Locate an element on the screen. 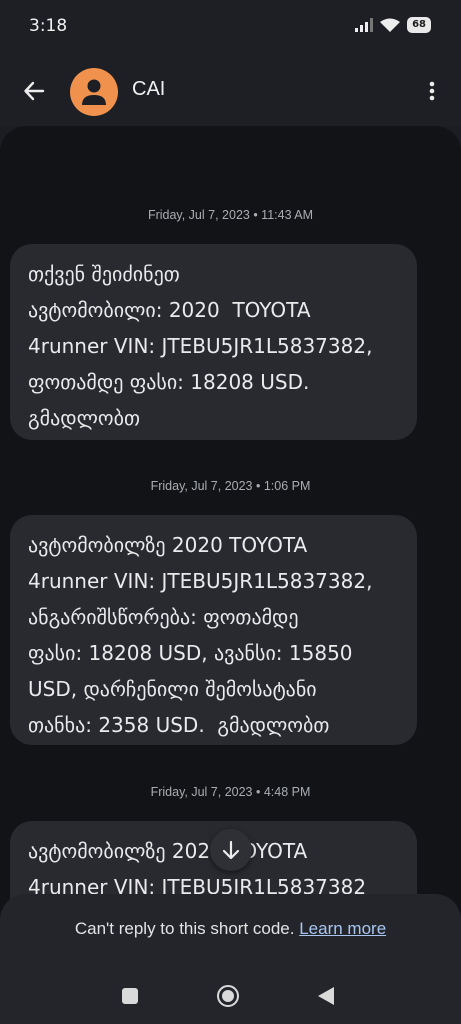 This screenshot has width=461, height=1024. learn-more-link: Learn more is located at coordinates (342, 928).